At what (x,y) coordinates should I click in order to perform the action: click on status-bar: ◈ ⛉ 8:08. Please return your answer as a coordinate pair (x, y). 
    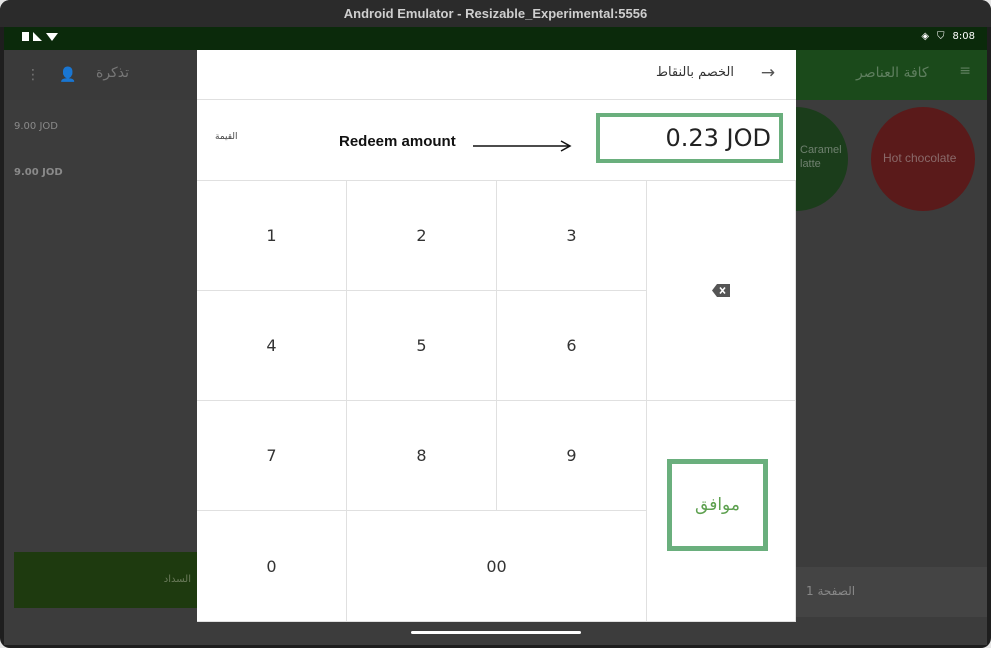
    Looking at the image, I should click on (495, 38).